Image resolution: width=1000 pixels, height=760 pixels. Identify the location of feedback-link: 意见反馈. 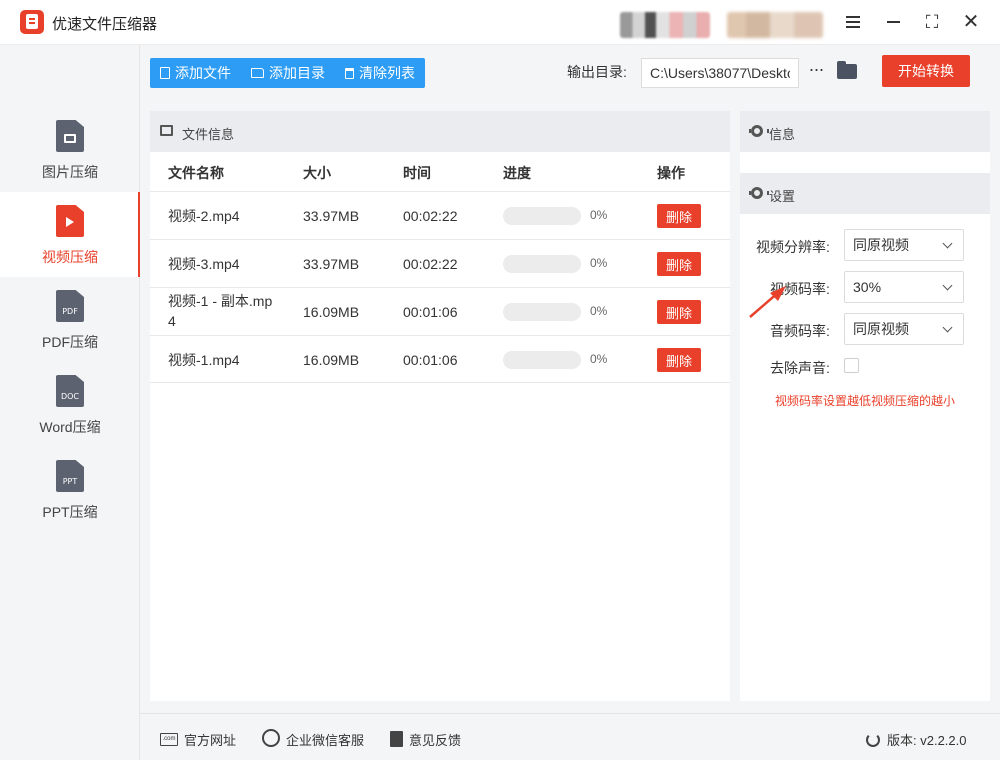
(425, 739).